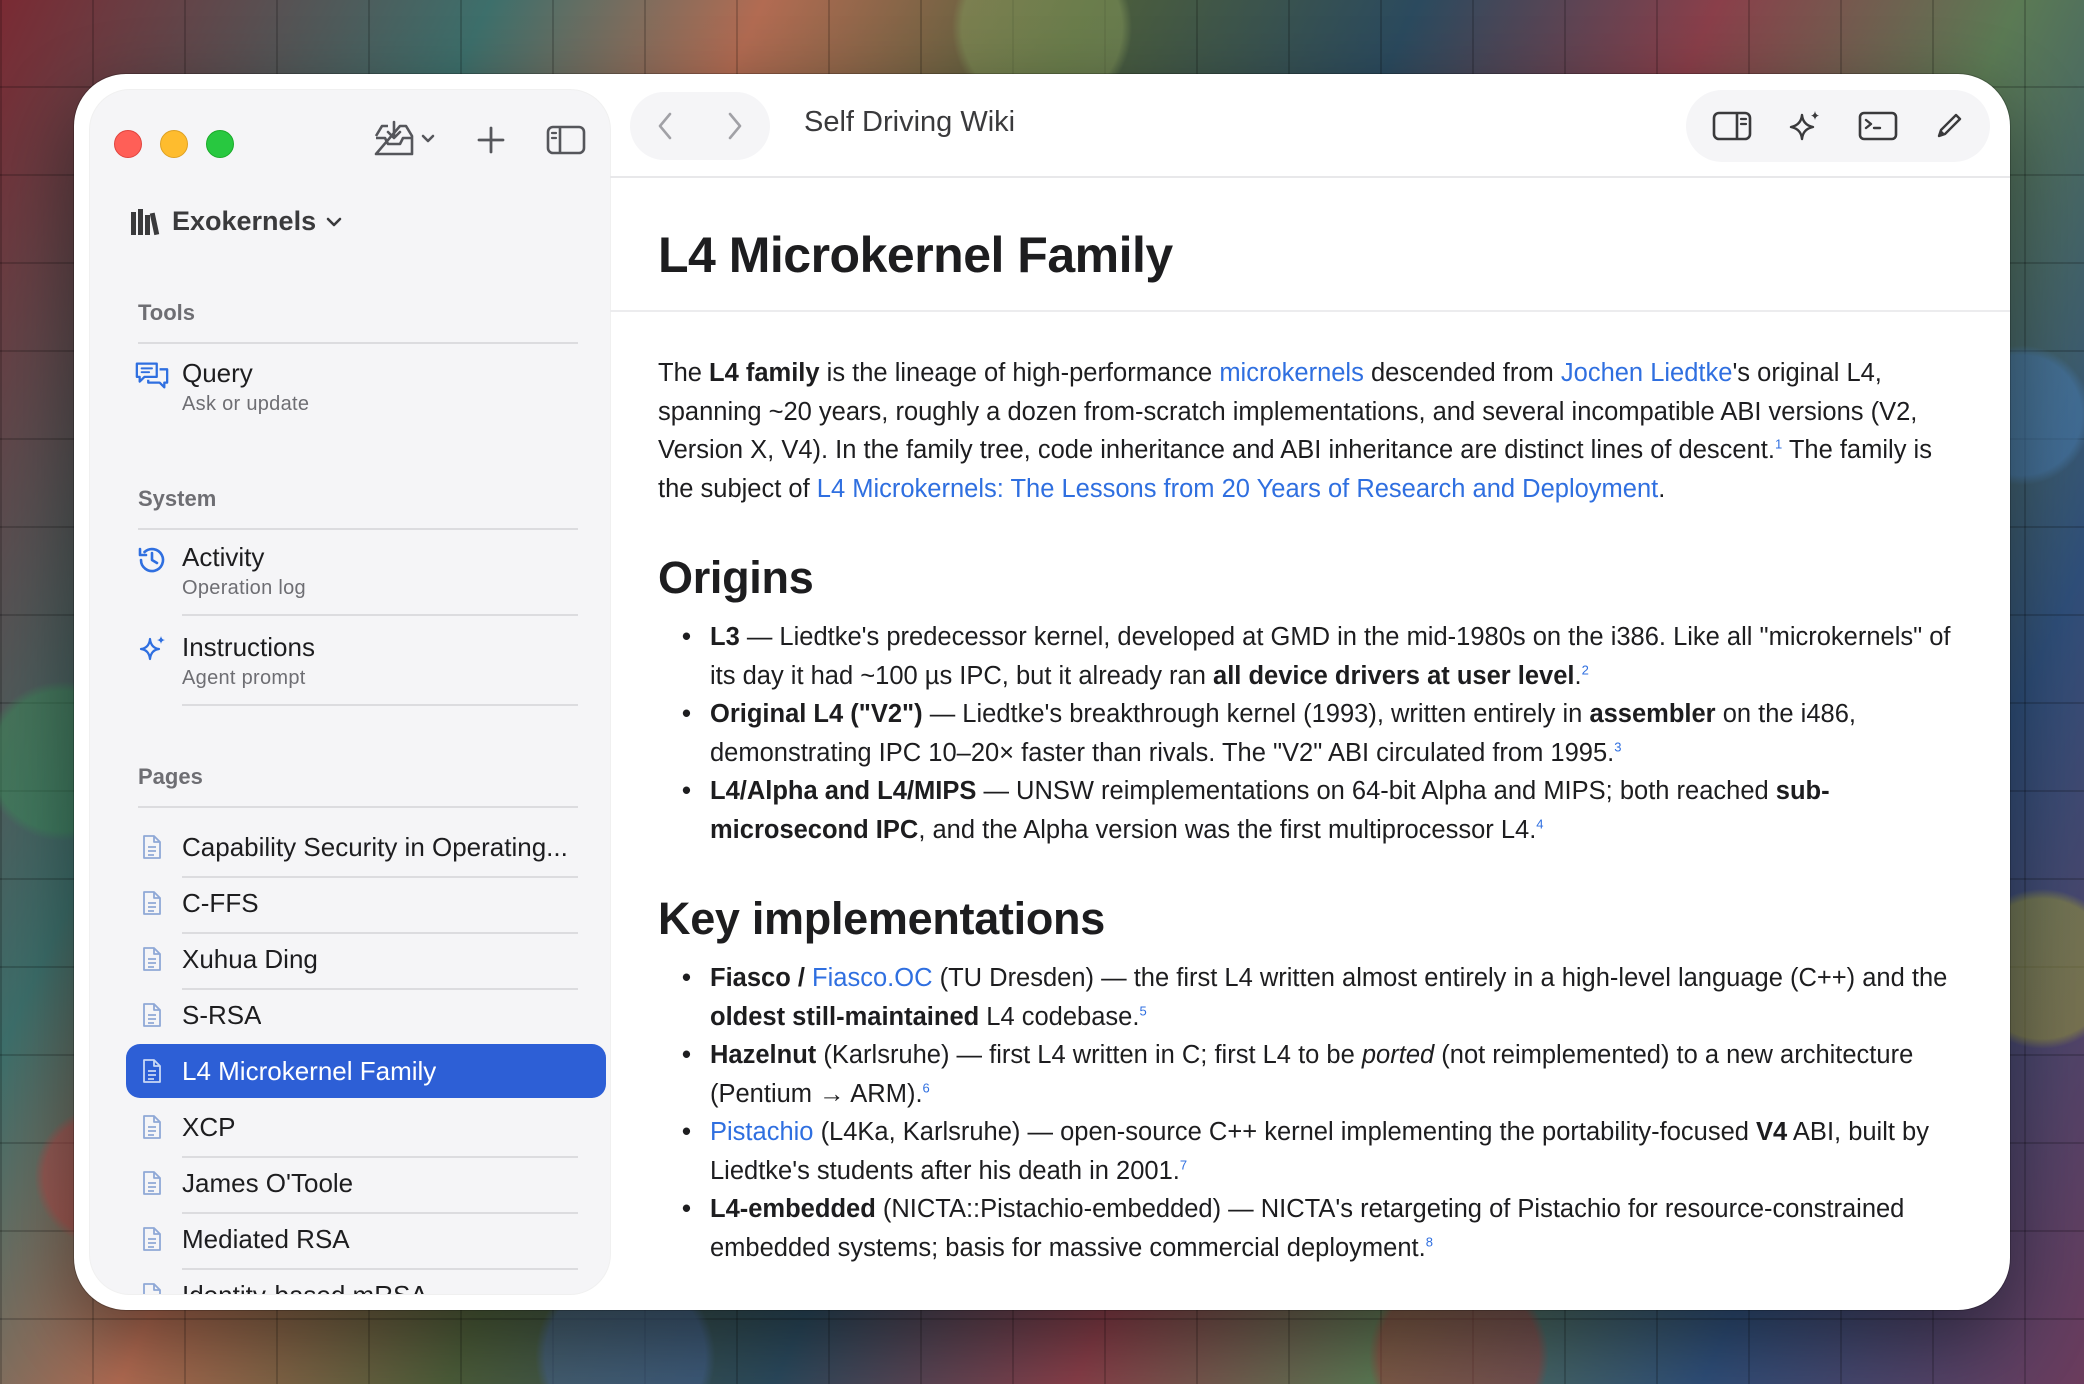  Describe the element at coordinates (217, 373) in the screenshot. I see `query-title: Query` at that location.